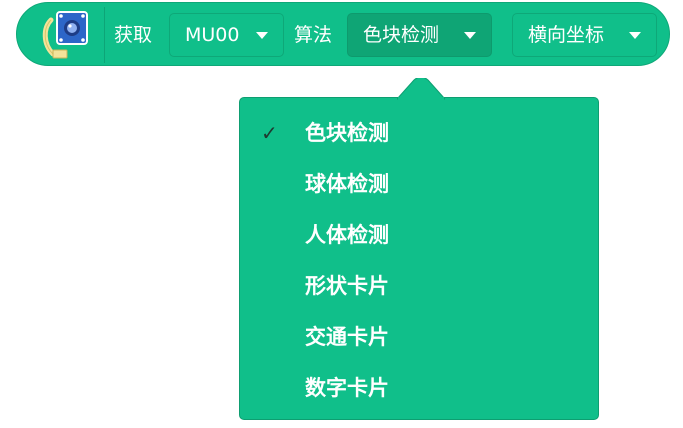  What do you see at coordinates (343, 34) in the screenshot?
I see `get-mu-sensor-block: 获取 MU00 算法 色块检测 横向坐标` at bounding box center [343, 34].